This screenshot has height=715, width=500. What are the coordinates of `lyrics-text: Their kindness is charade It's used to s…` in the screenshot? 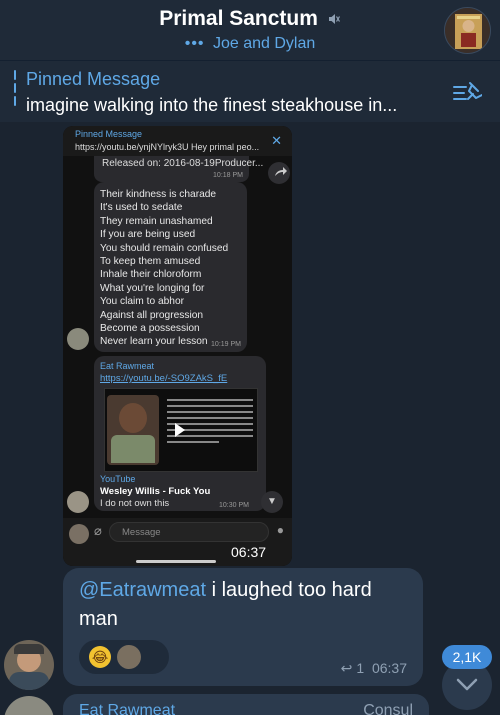 It's located at (164, 268).